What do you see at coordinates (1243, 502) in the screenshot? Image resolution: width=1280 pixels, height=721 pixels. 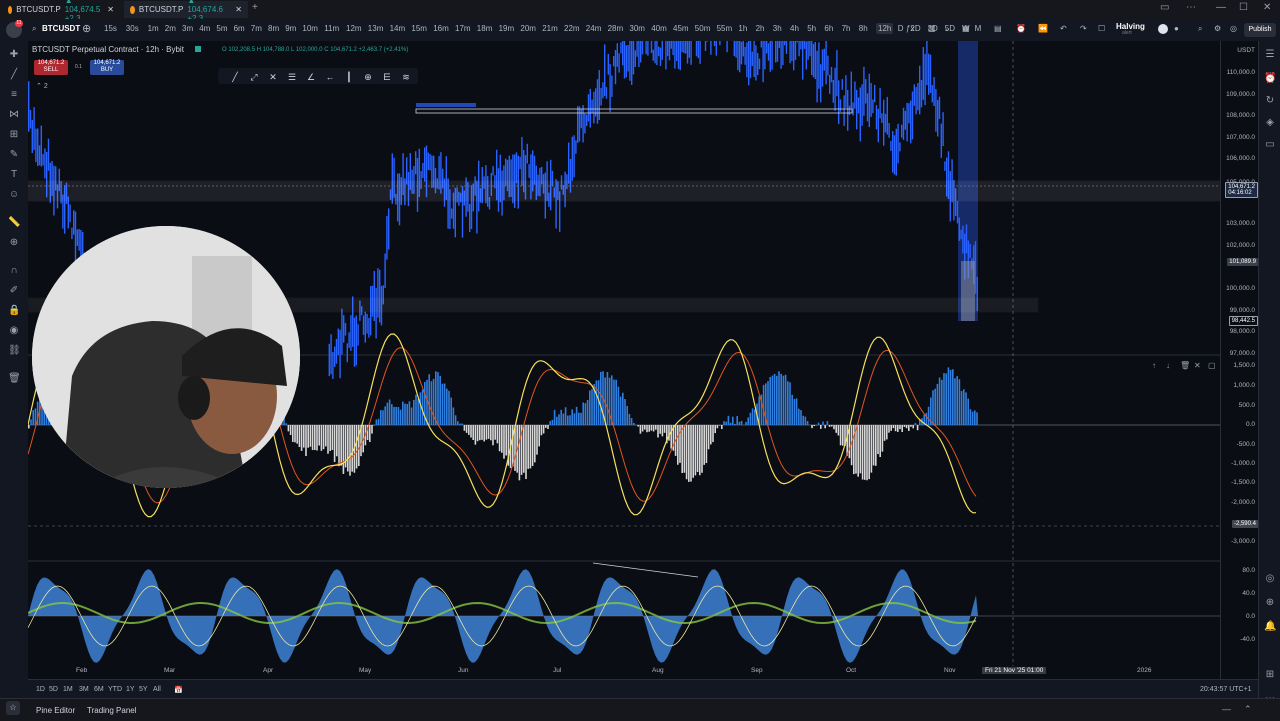 I see `osc1-label: -2,000.0` at bounding box center [1243, 502].